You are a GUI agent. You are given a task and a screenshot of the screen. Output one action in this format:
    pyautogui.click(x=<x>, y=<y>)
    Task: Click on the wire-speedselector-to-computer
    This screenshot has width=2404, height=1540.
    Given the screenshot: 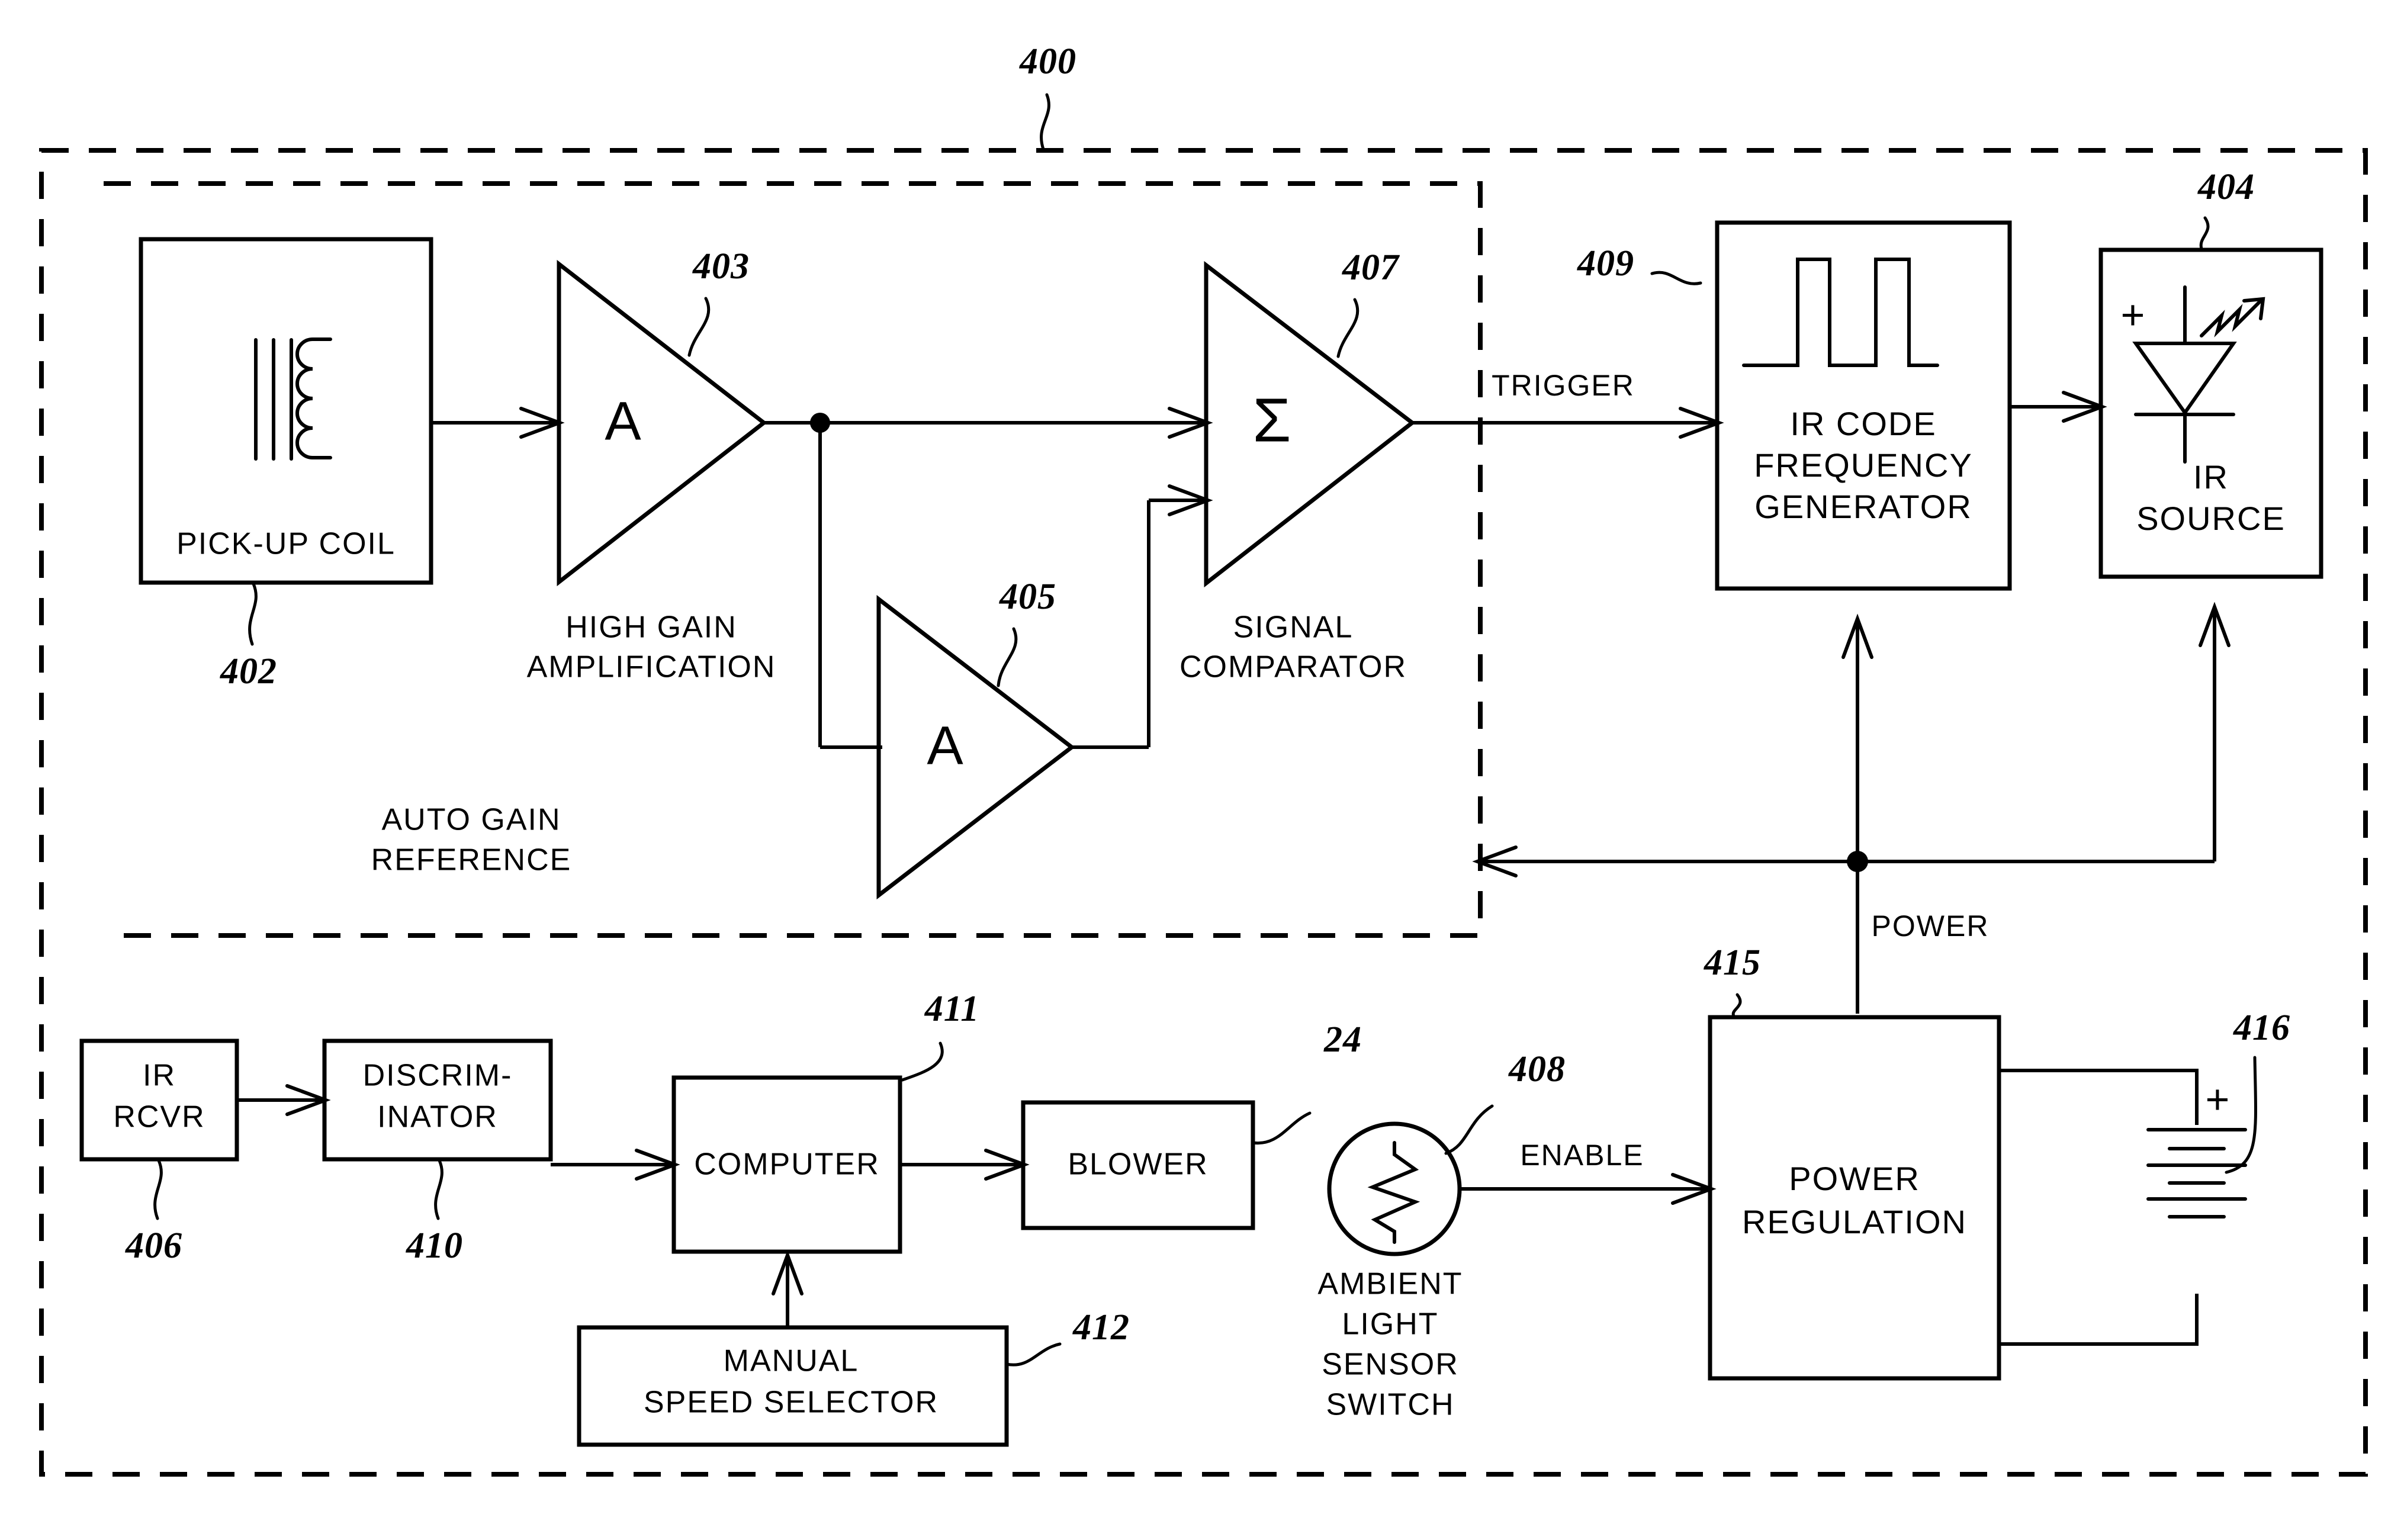 What is the action you would take?
    pyautogui.click(x=788, y=1288)
    